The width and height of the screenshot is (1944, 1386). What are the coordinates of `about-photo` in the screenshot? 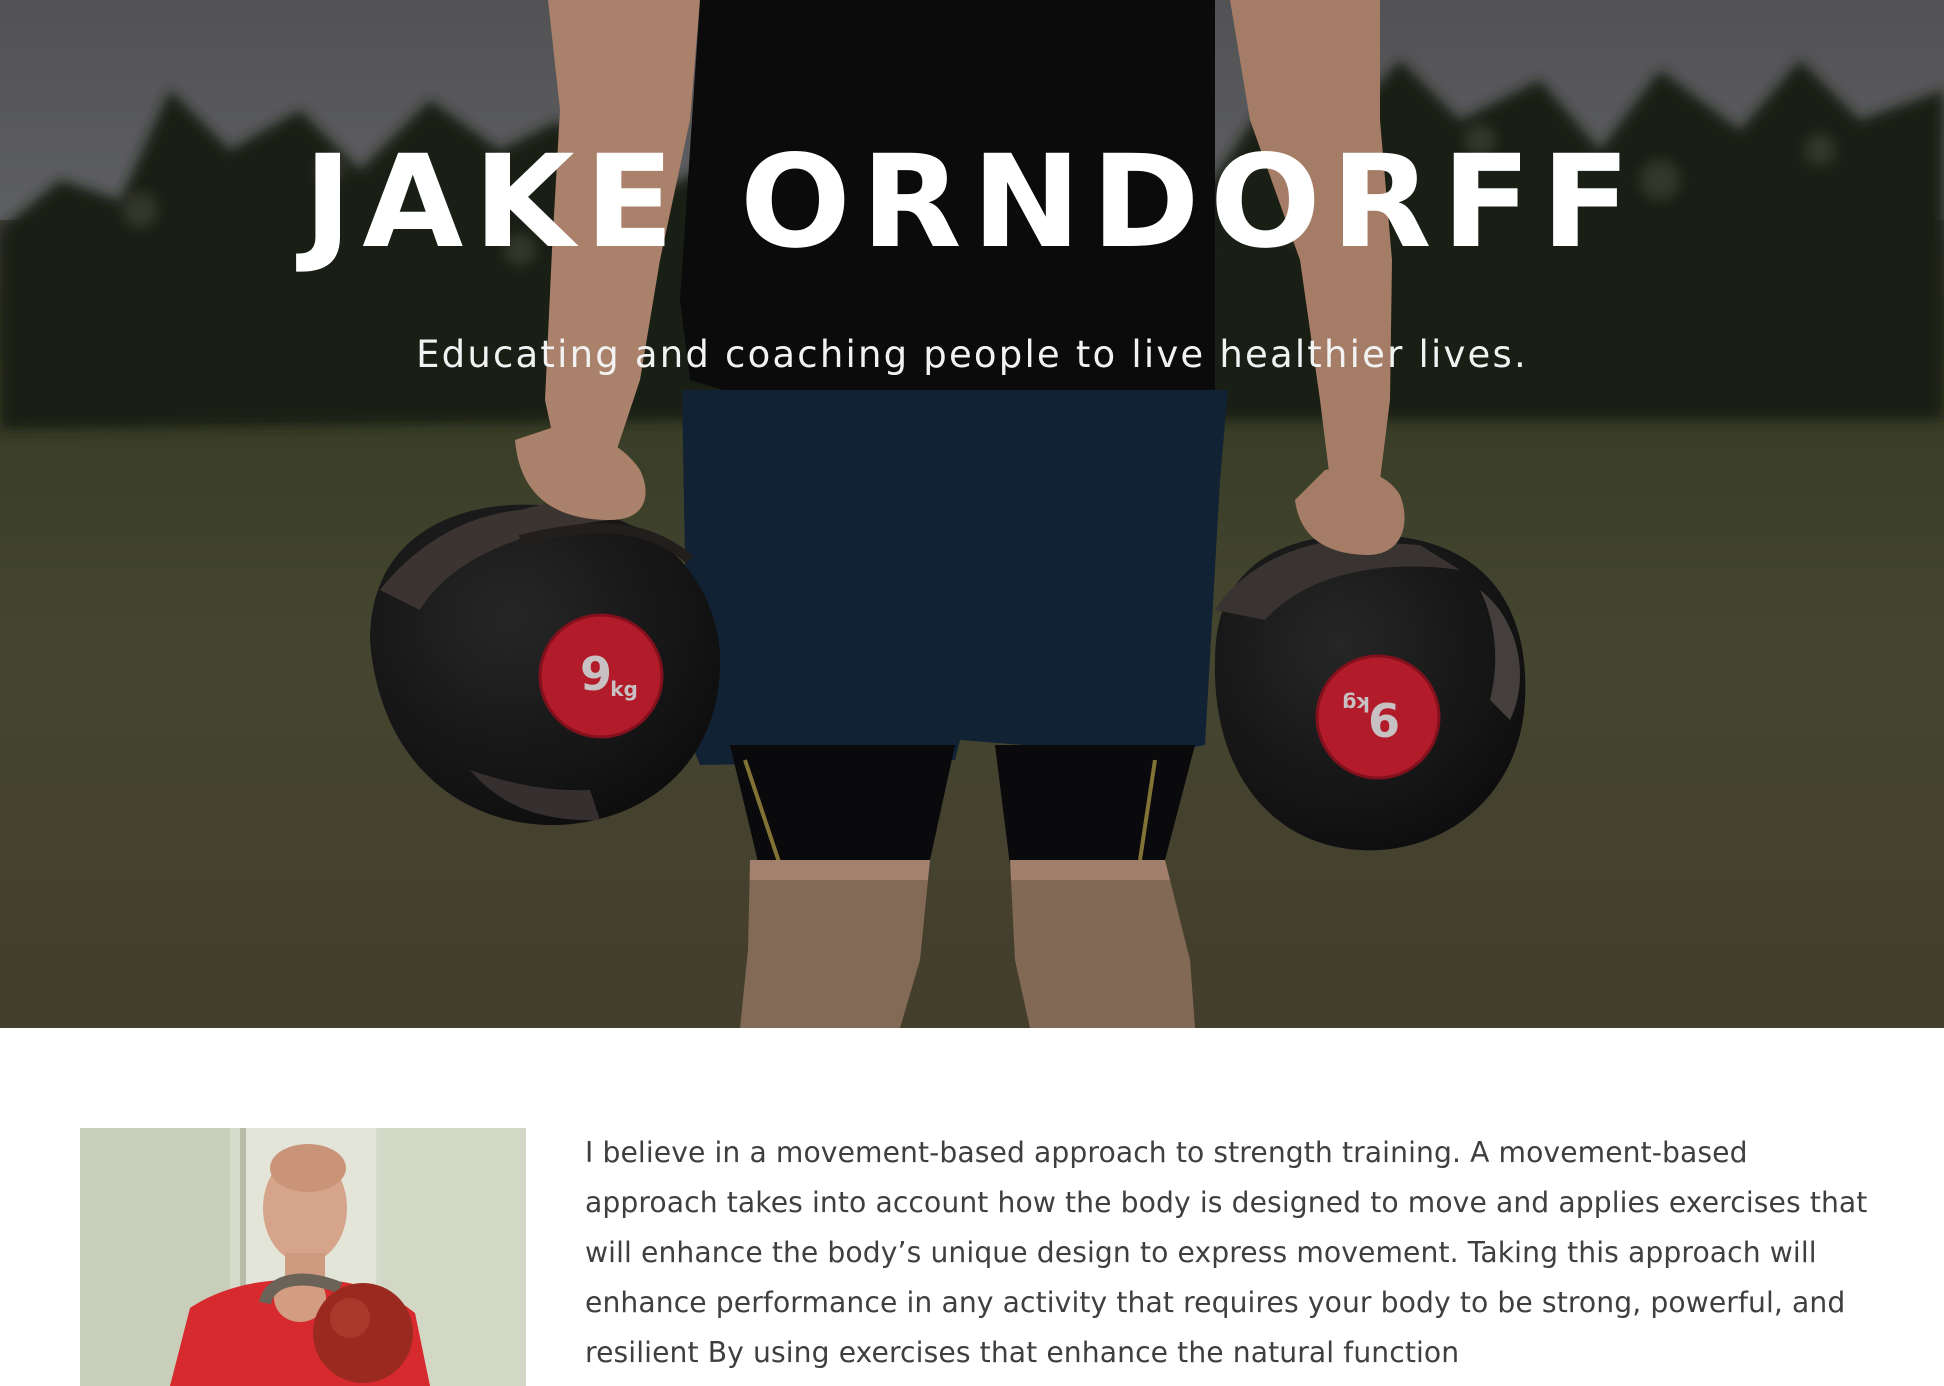 It's located at (303, 1257).